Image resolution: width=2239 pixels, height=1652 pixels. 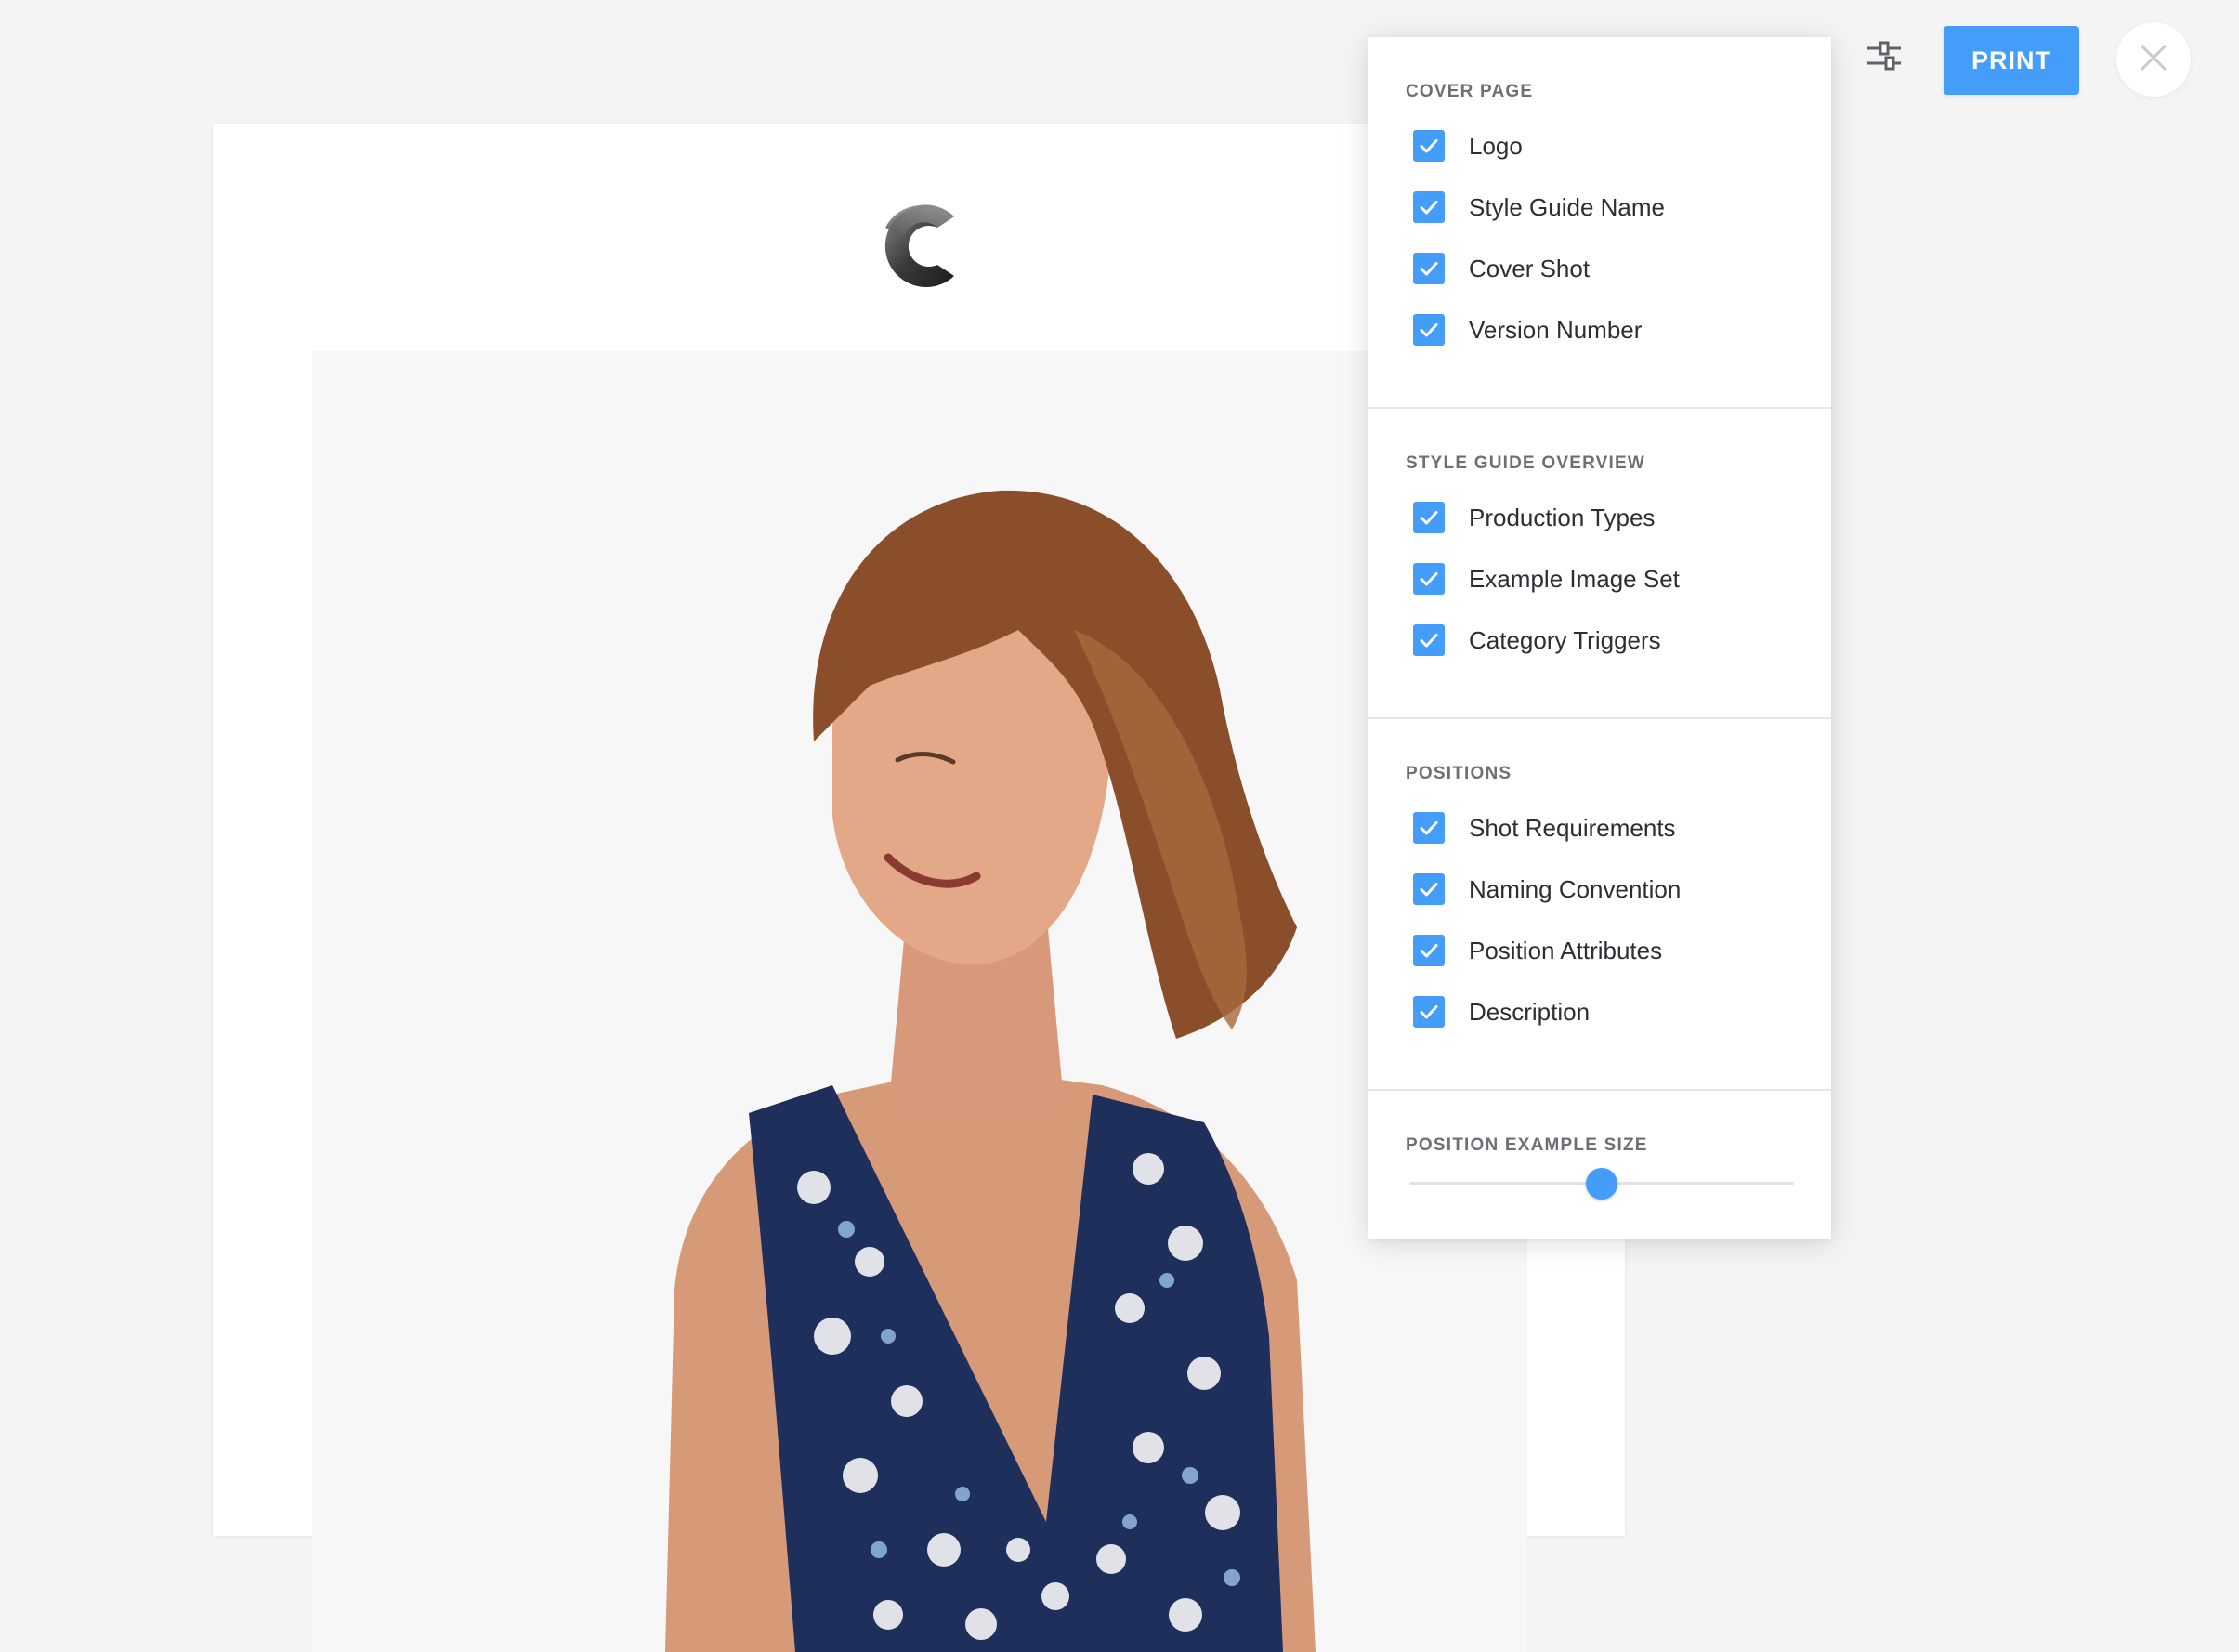 What do you see at coordinates (1526, 463) in the screenshot?
I see `section-title-style-guide-overview: STYLE GUIDE OVERVIEW` at bounding box center [1526, 463].